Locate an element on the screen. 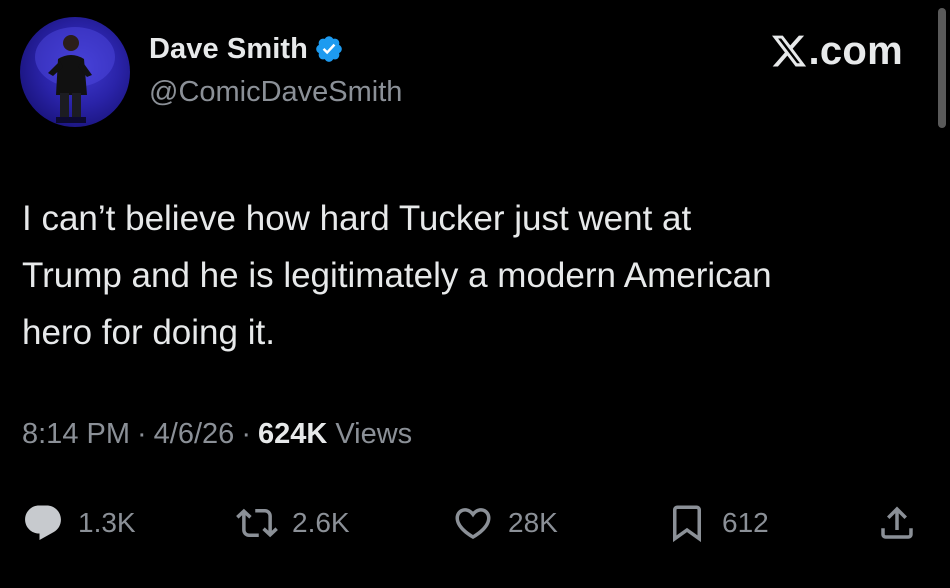  source-label: .com is located at coordinates (855, 50).